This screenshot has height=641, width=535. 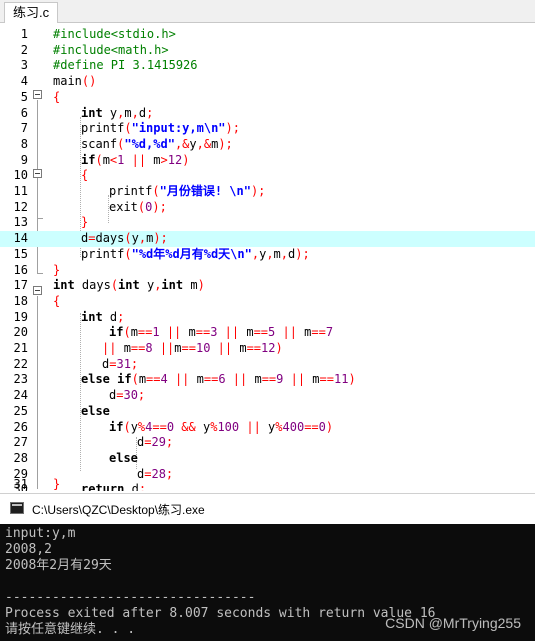 I want to click on line-number: 19, so click(x=20, y=316).